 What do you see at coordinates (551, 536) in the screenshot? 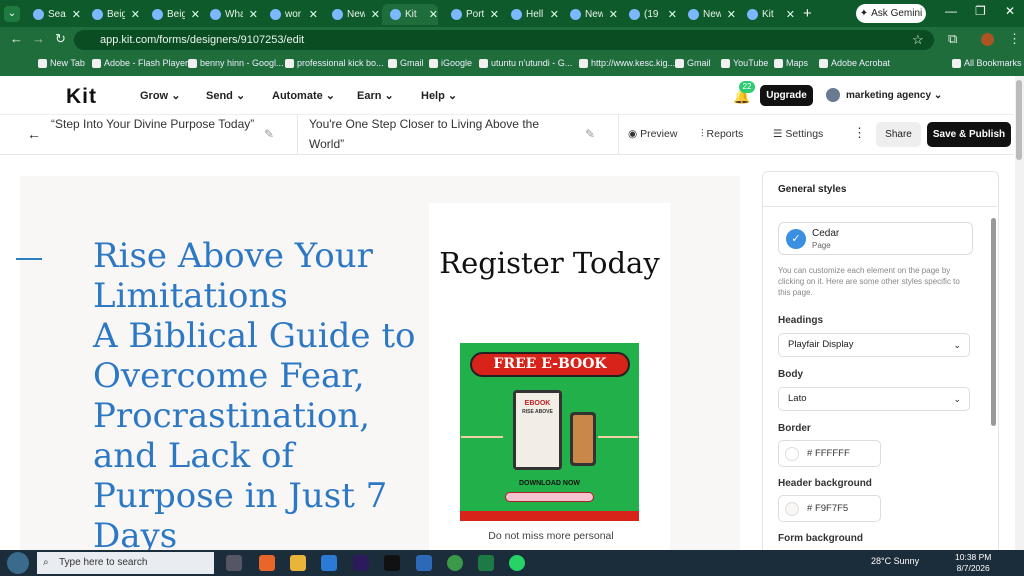
I see `form-description: Do not miss more personal` at bounding box center [551, 536].